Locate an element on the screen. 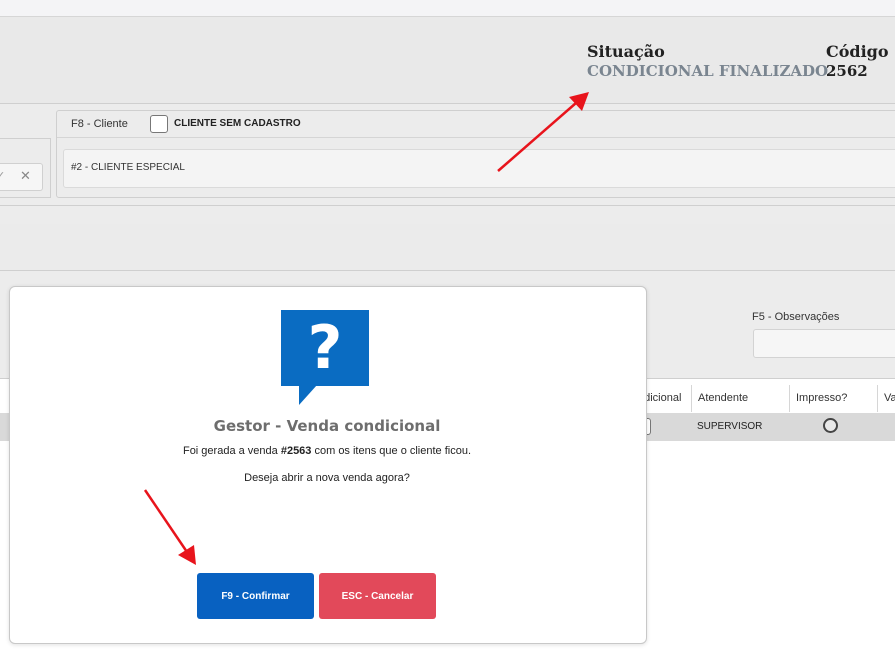  cliente-label: F8 - Cliente is located at coordinates (99, 124).